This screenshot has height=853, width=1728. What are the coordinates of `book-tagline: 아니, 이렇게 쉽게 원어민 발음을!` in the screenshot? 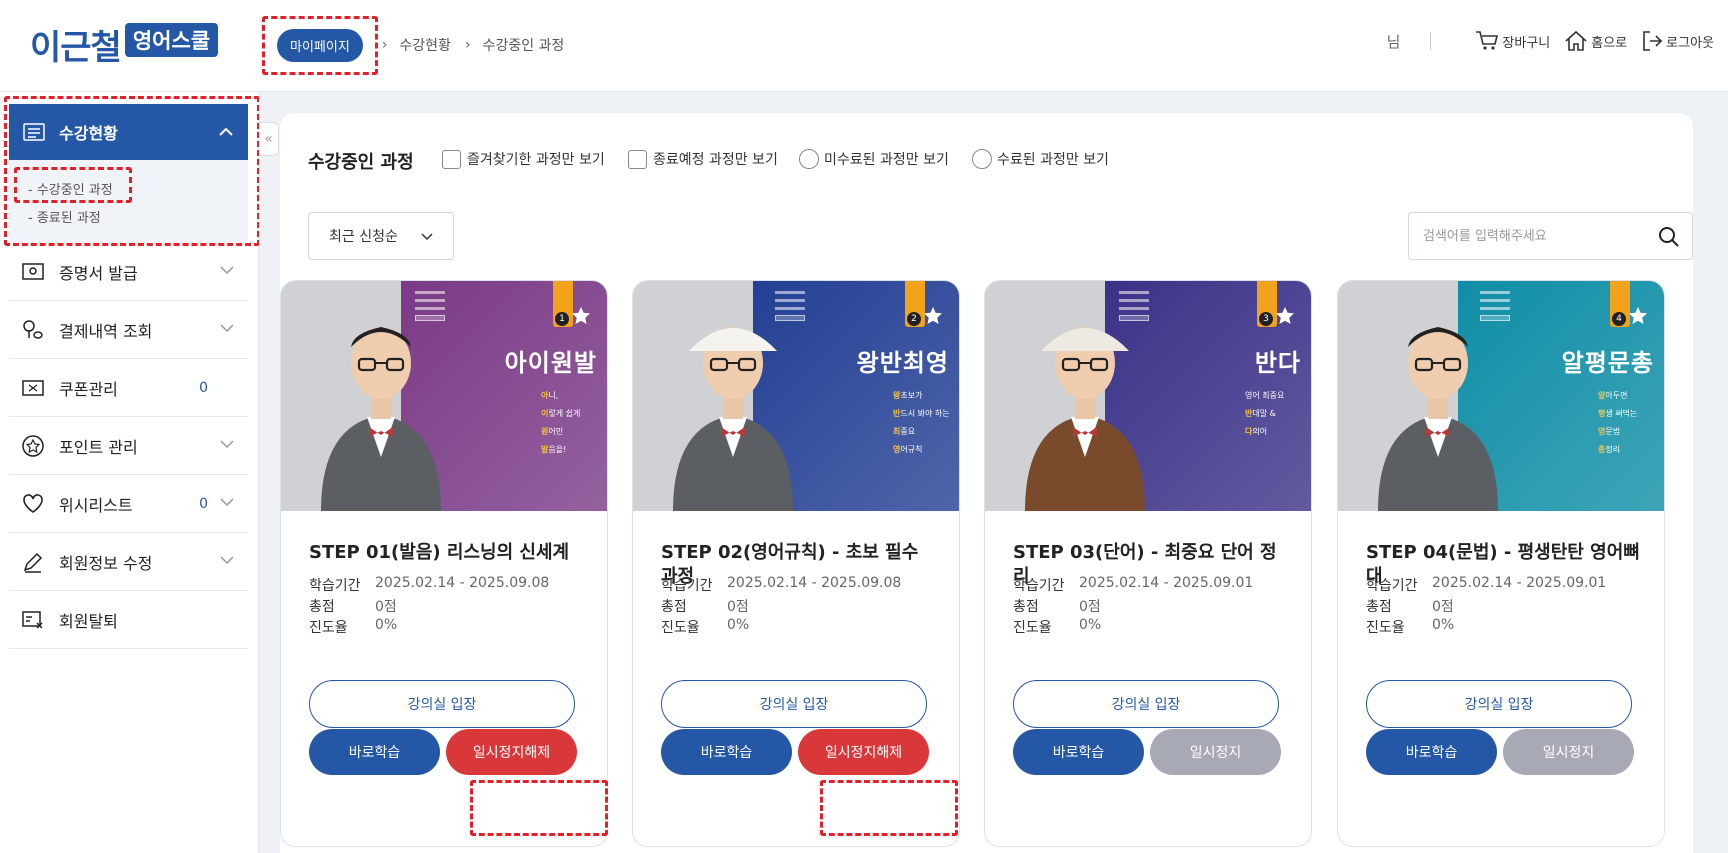 It's located at (561, 422).